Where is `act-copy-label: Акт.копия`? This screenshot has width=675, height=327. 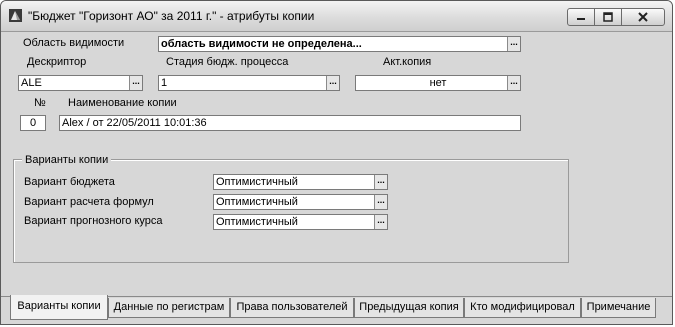 act-copy-label: Акт.копия is located at coordinates (407, 62).